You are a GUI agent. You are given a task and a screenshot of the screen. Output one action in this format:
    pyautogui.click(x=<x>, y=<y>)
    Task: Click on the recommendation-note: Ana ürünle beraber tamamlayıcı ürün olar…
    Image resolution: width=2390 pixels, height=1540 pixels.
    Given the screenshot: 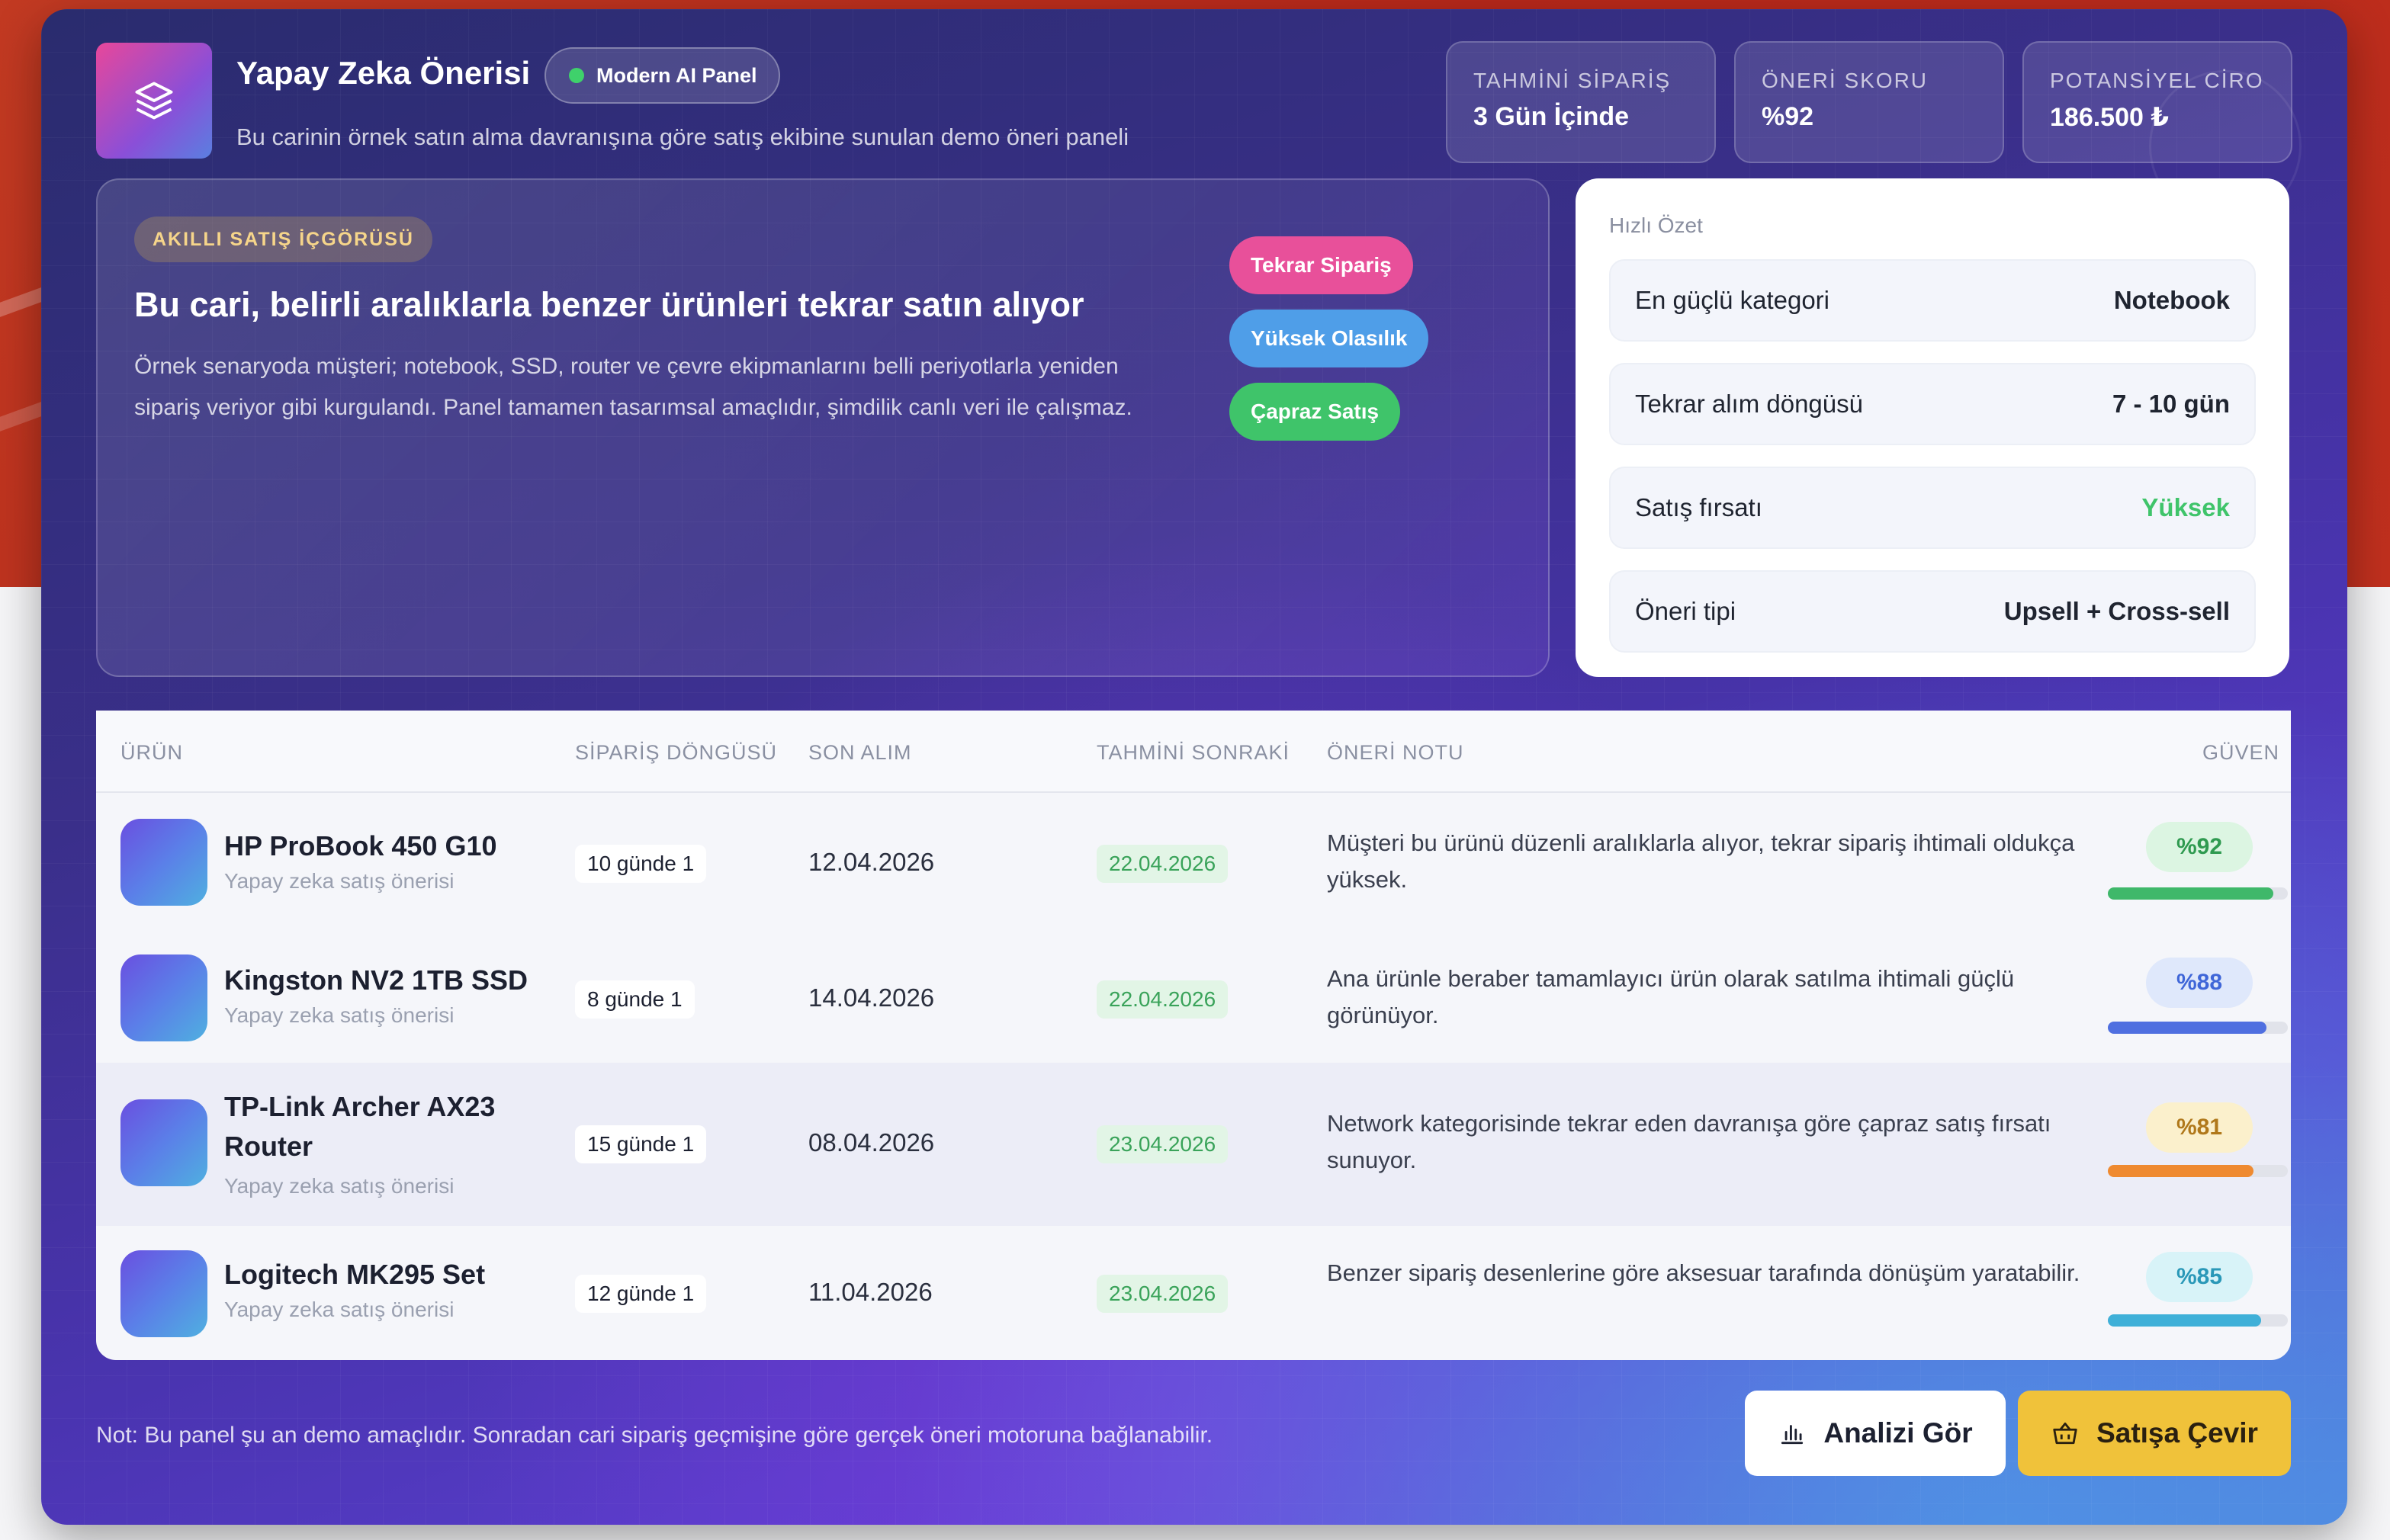 What is the action you would take?
    pyautogui.click(x=1671, y=996)
    